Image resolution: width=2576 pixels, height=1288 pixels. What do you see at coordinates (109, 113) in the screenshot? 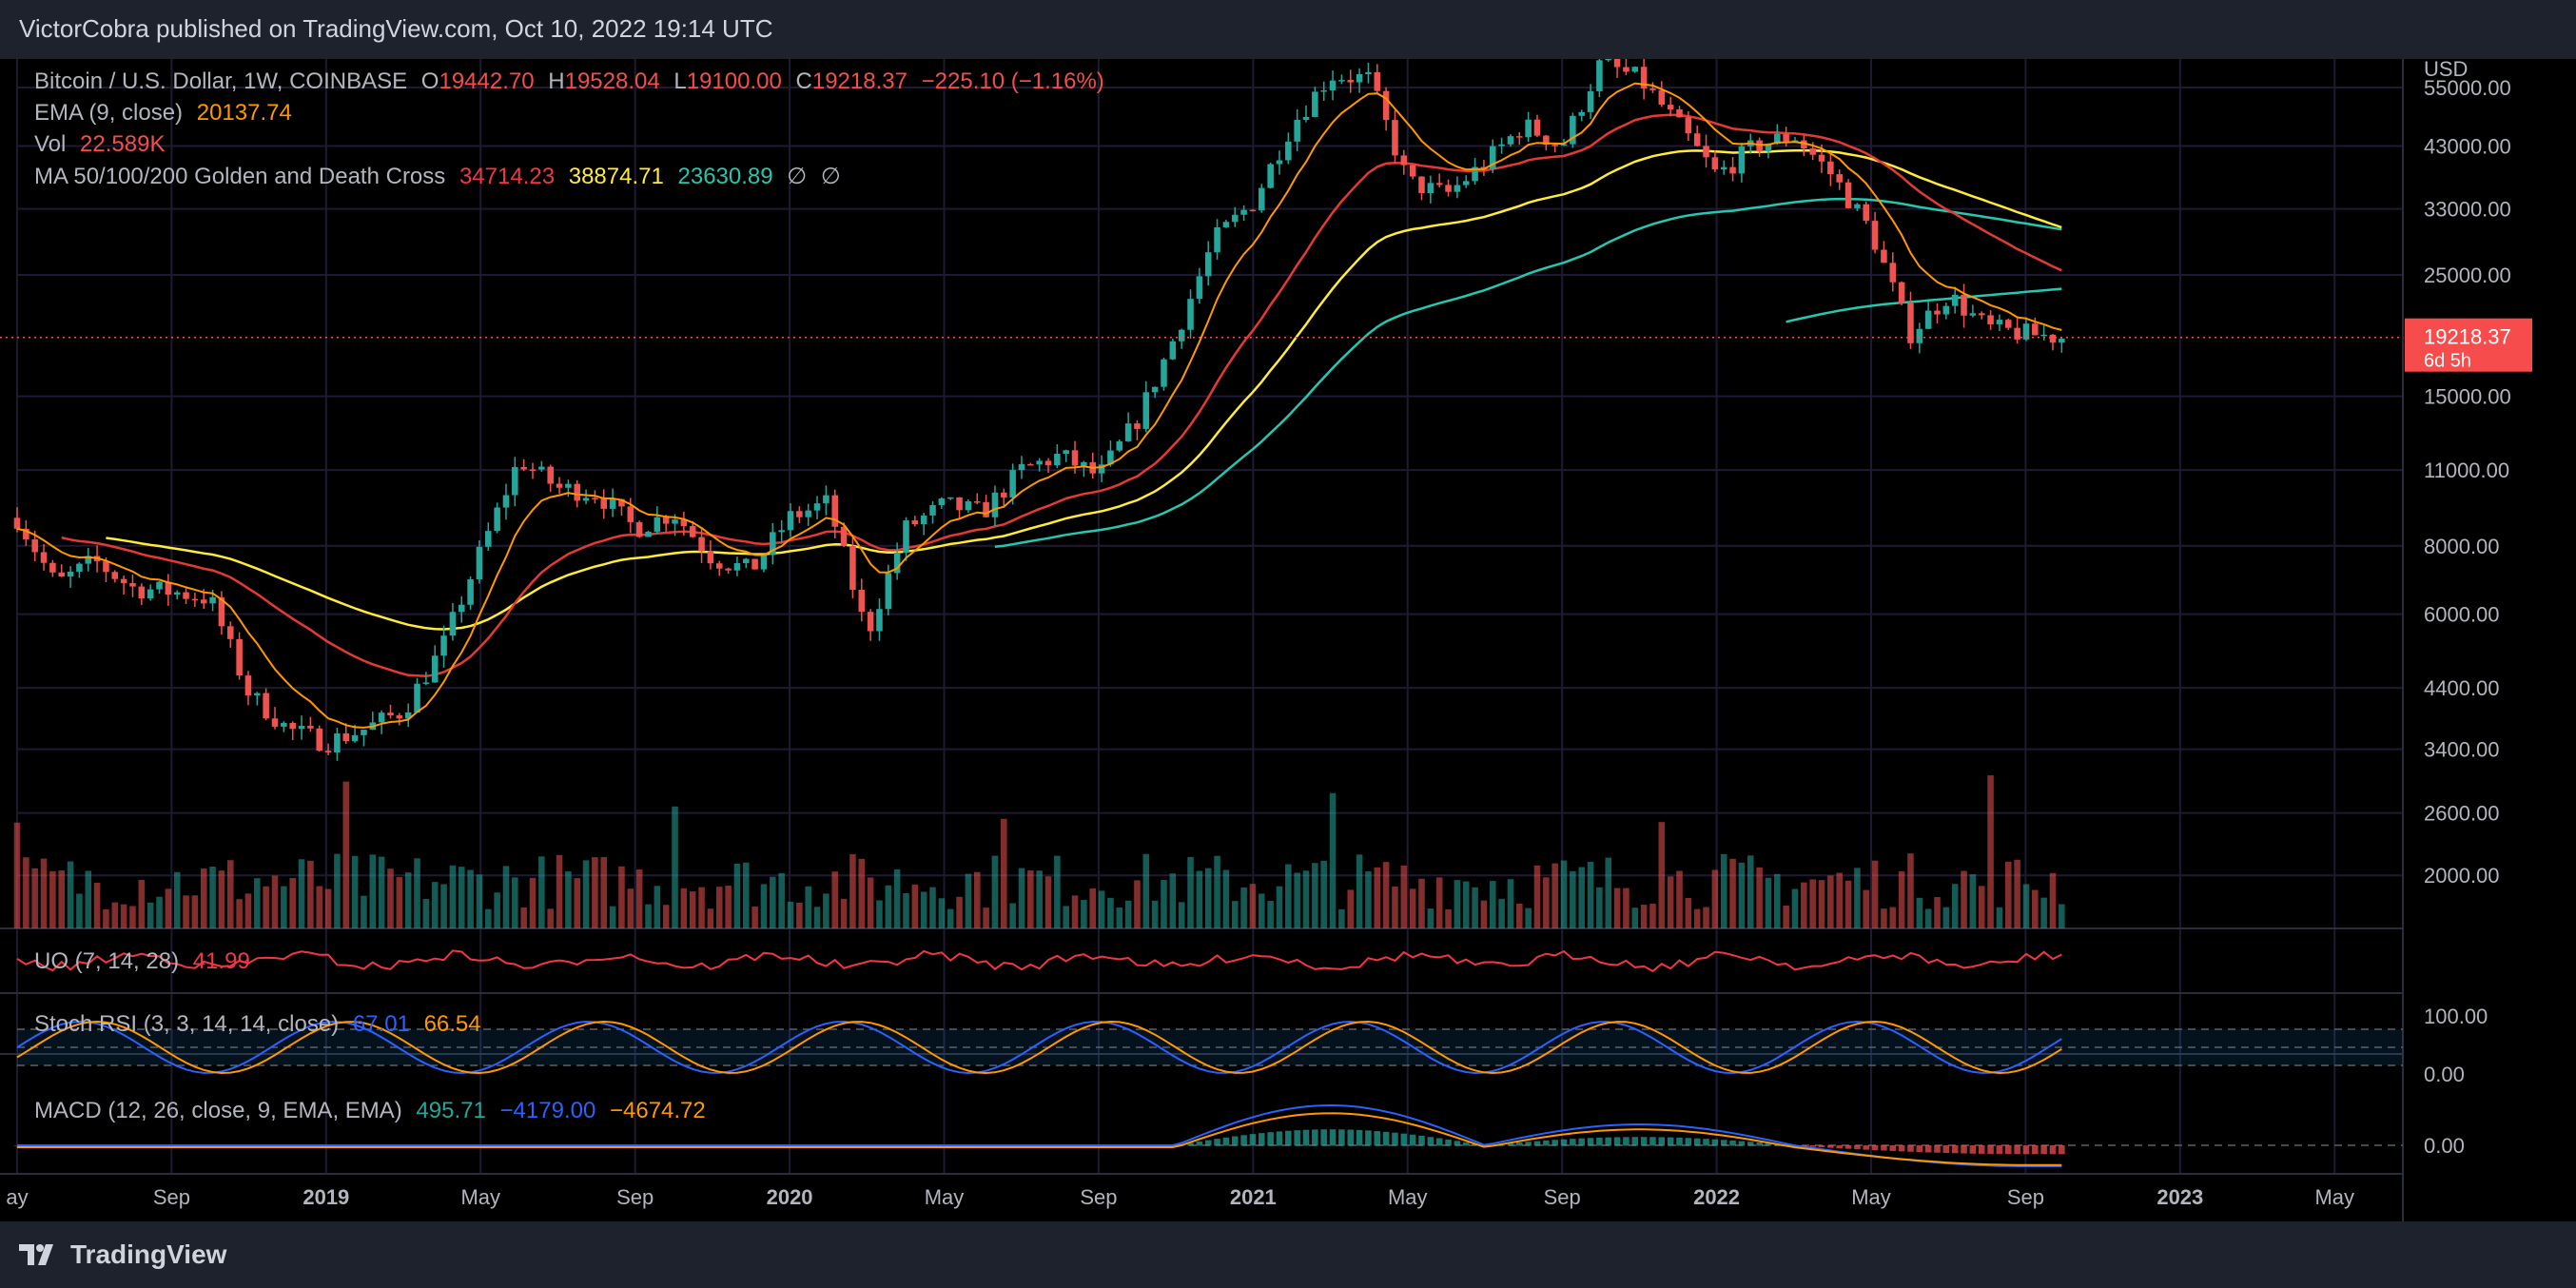
I see `legend-ema-label: EMA (9, close)` at bounding box center [109, 113].